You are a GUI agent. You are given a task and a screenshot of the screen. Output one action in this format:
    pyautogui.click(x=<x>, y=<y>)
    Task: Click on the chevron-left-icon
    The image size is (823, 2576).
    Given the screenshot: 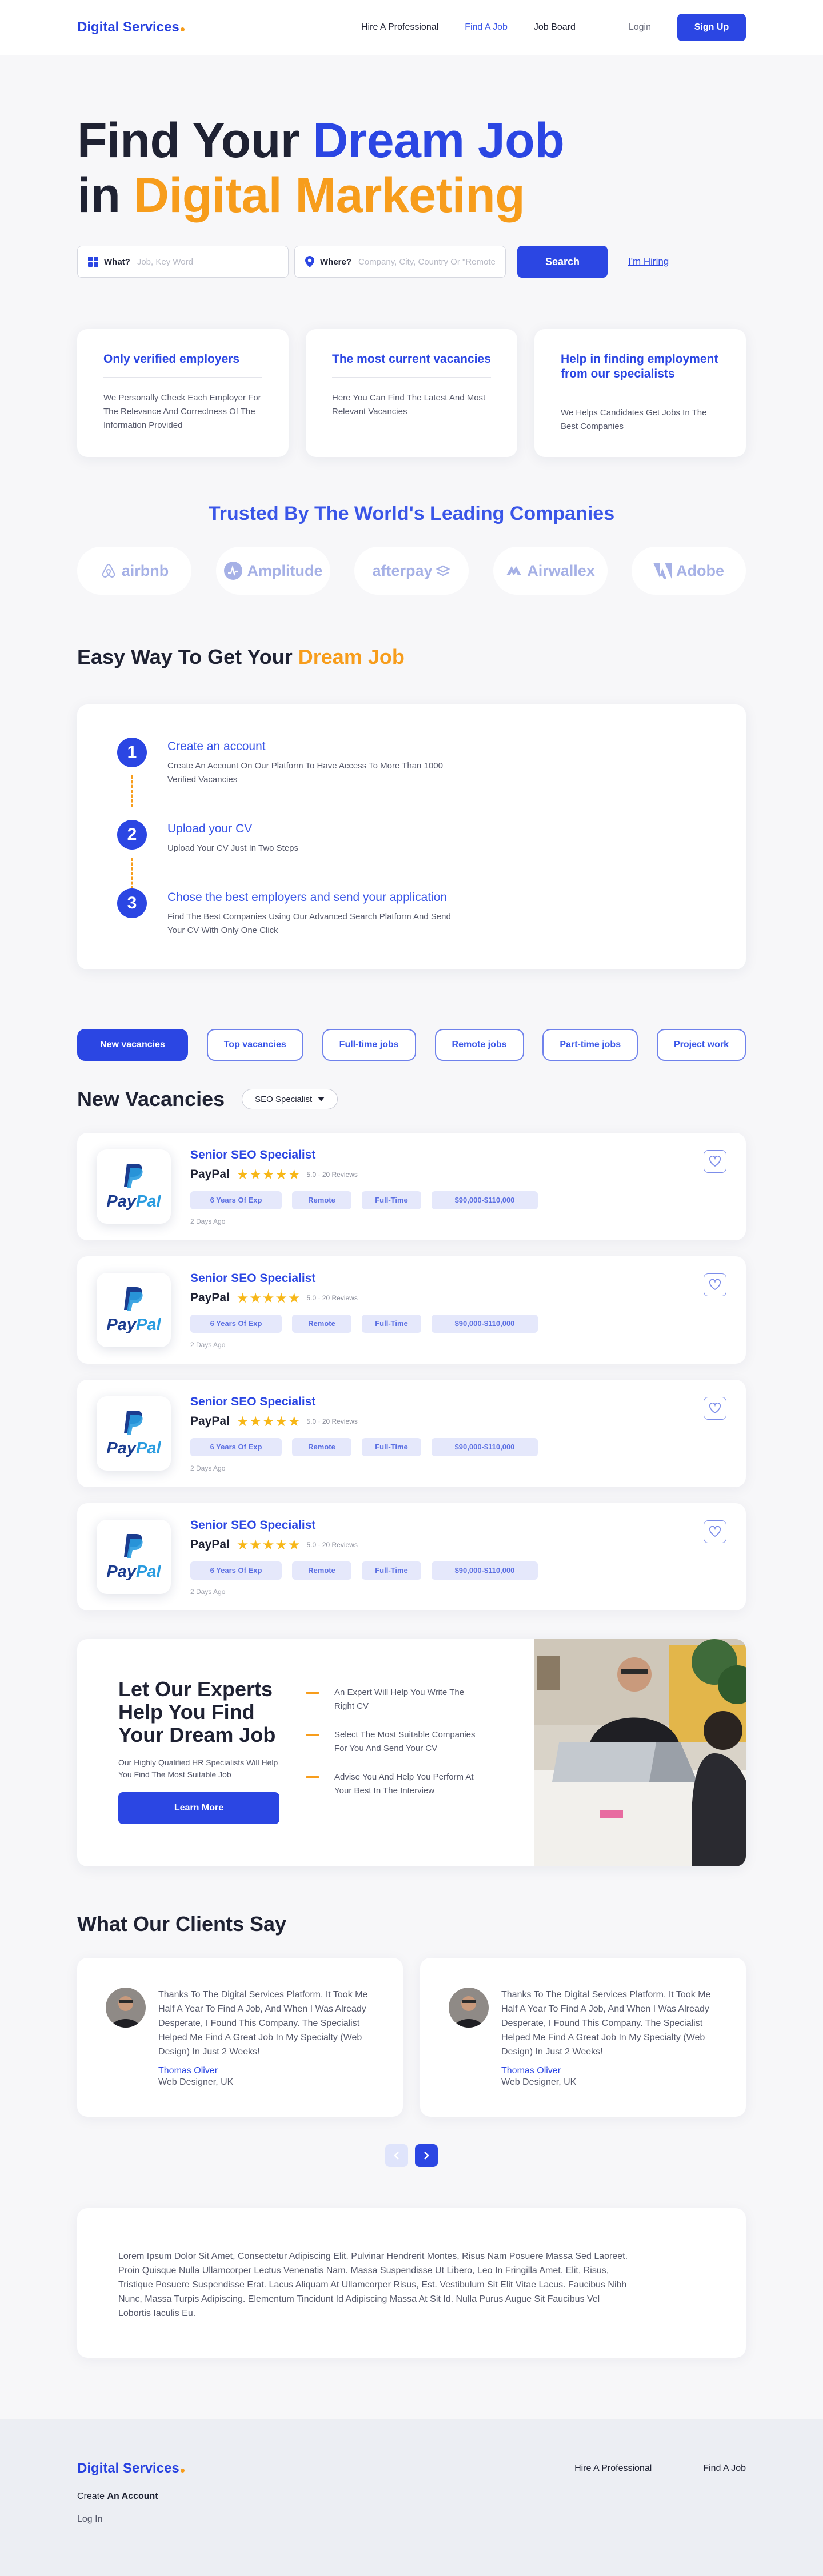 What is the action you would take?
    pyautogui.click(x=396, y=2156)
    